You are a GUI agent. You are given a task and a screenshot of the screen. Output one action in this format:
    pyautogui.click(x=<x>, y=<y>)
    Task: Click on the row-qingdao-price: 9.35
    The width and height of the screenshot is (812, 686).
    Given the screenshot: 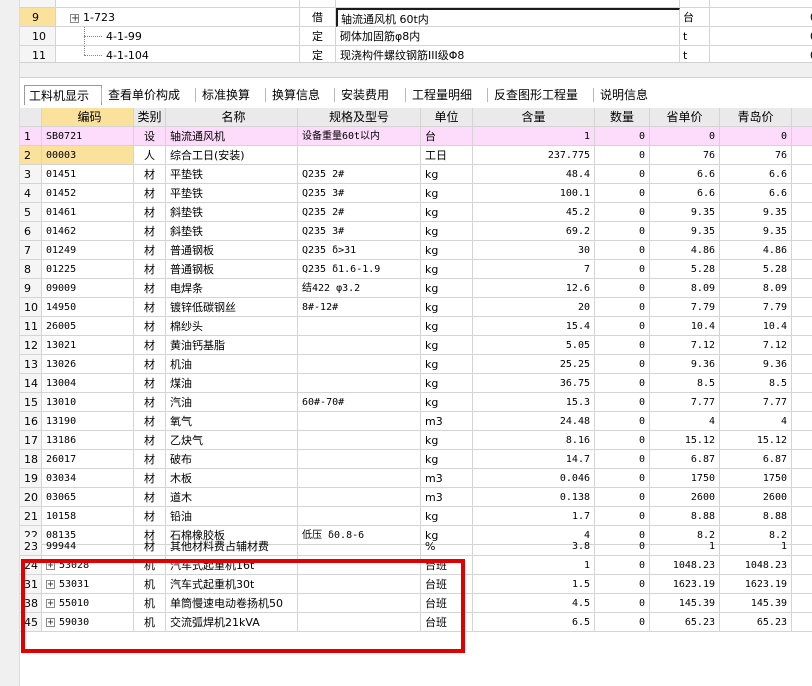 What is the action you would take?
    pyautogui.click(x=756, y=212)
    